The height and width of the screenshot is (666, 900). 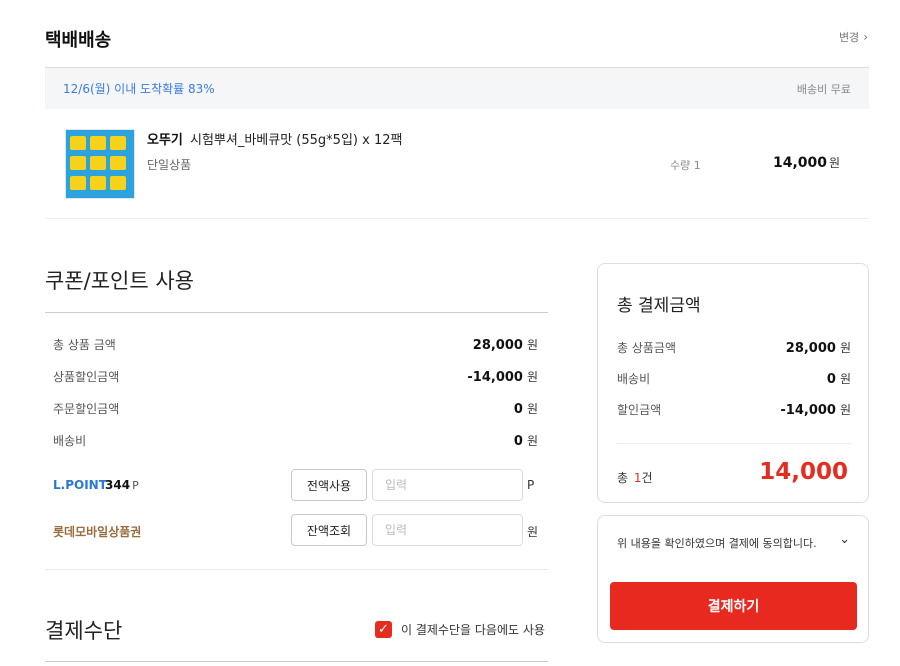 I want to click on total-amount: 14,000, so click(x=803, y=472).